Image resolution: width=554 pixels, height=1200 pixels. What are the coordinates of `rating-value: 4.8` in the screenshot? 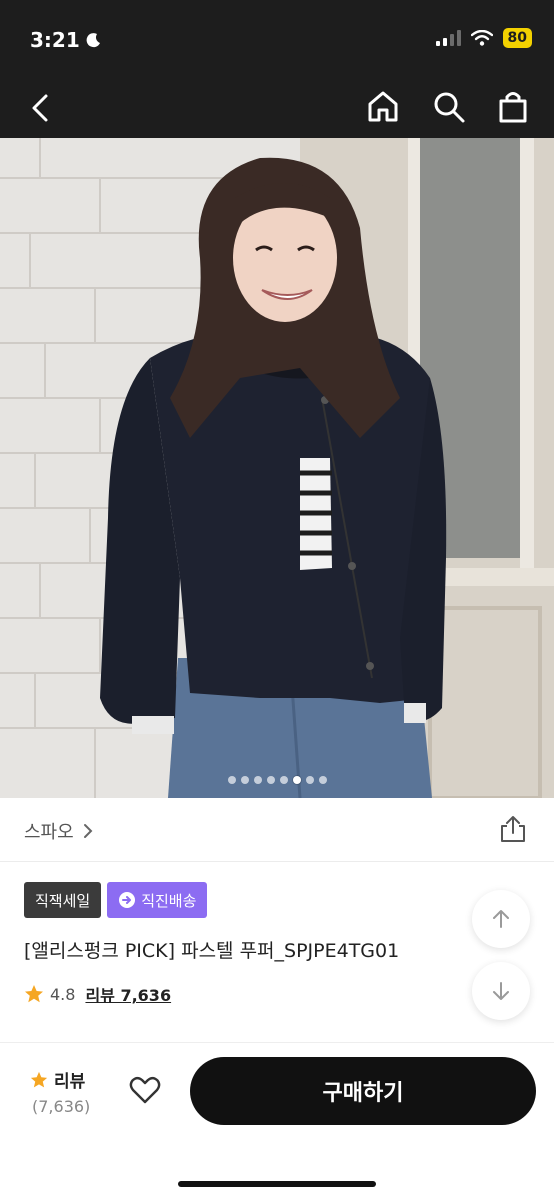 It's located at (63, 994).